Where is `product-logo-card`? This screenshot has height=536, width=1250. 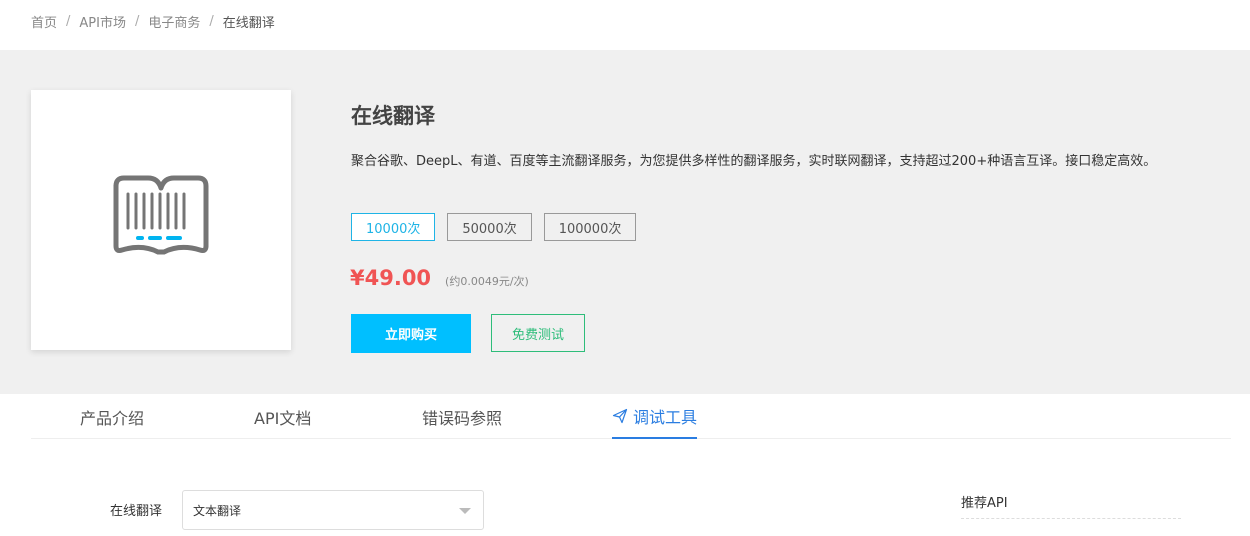
product-logo-card is located at coordinates (161, 220).